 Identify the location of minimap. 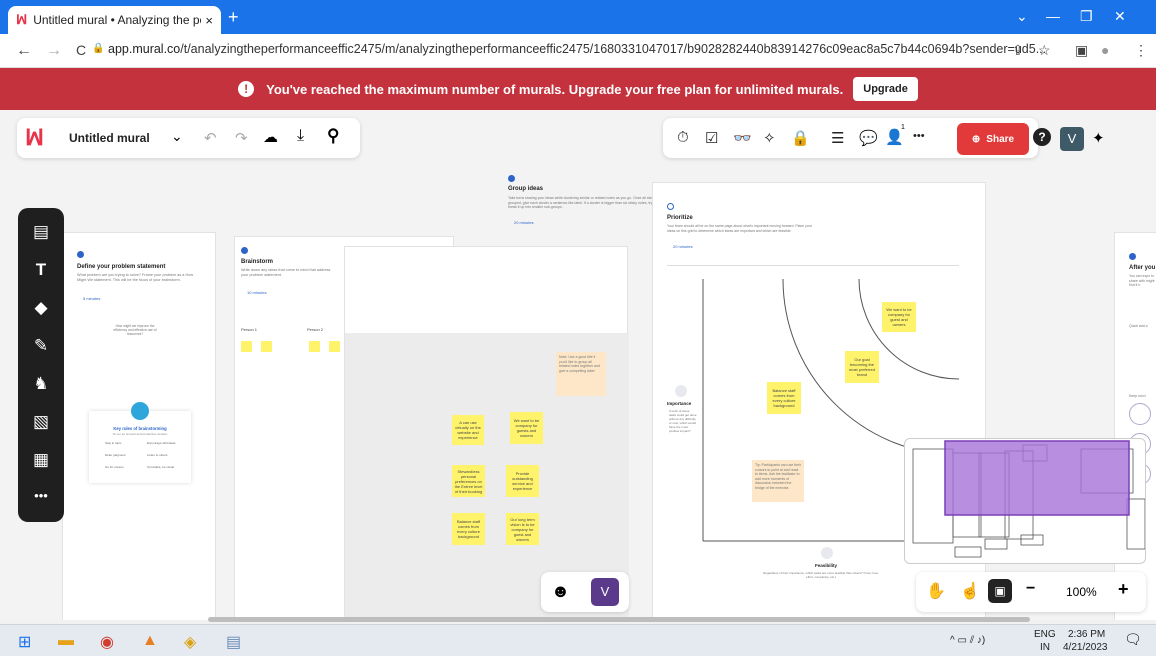
(1025, 501).